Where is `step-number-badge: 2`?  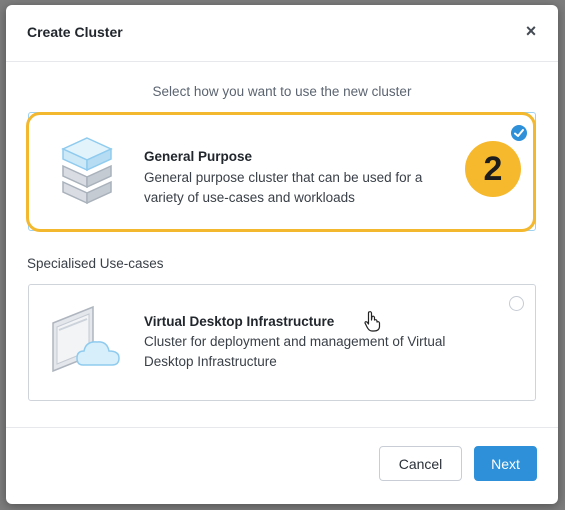 step-number-badge: 2 is located at coordinates (493, 169).